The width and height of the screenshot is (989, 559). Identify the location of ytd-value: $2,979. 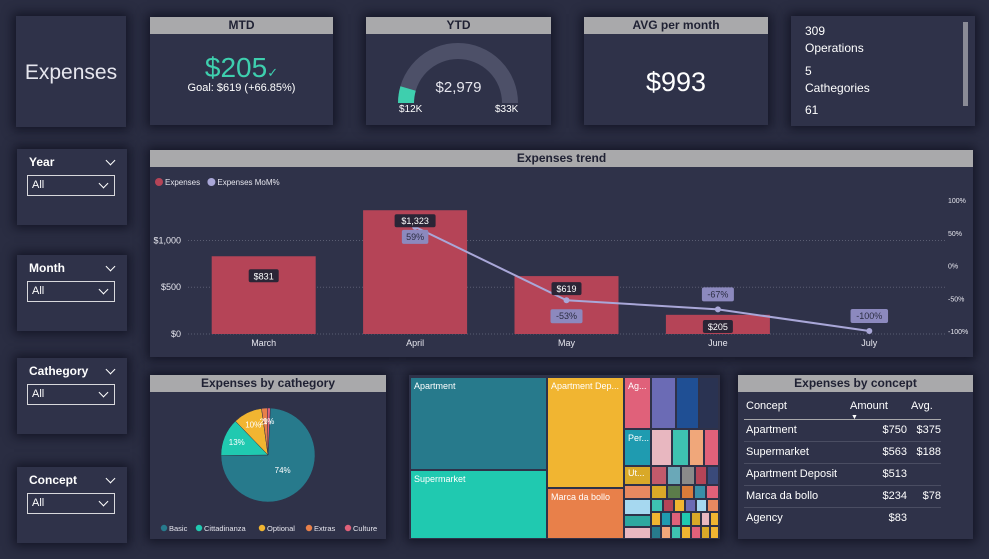
(458, 87).